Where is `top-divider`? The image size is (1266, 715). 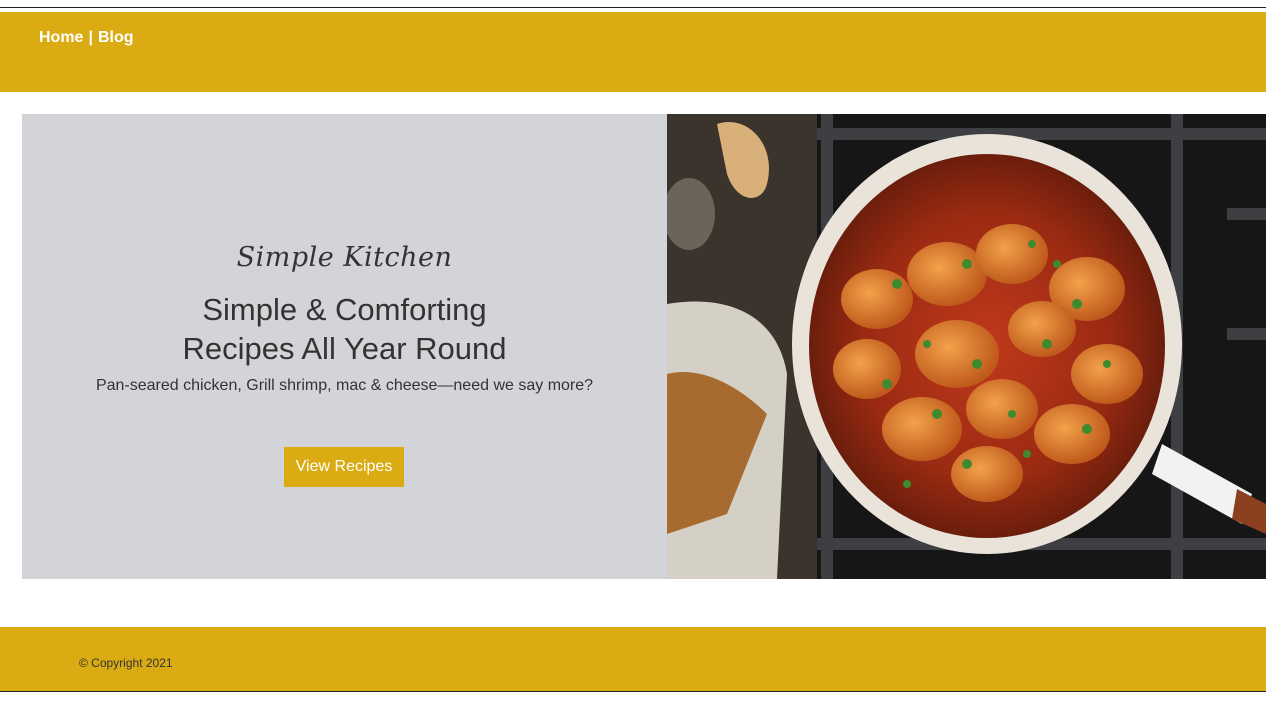 top-divider is located at coordinates (633, 7).